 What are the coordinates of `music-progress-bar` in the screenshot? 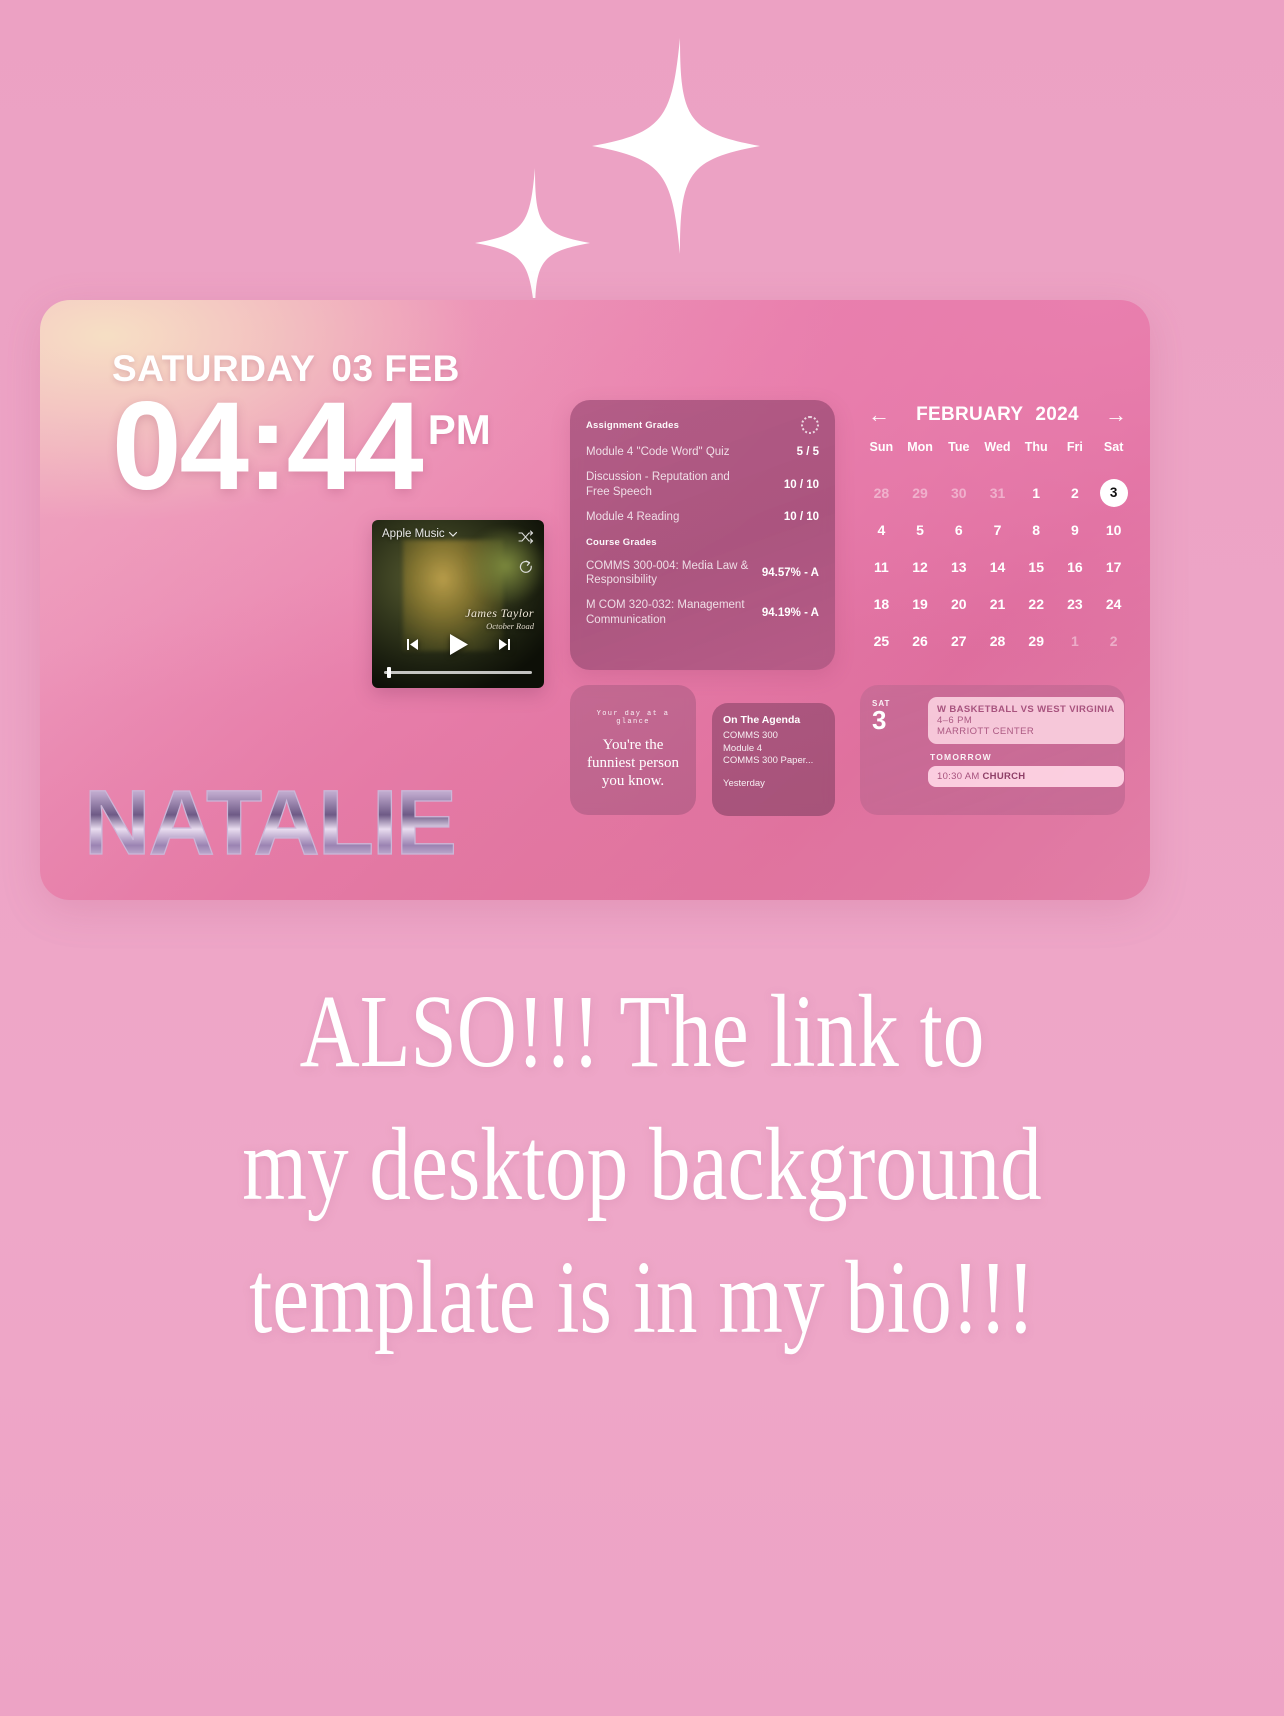 It's located at (458, 672).